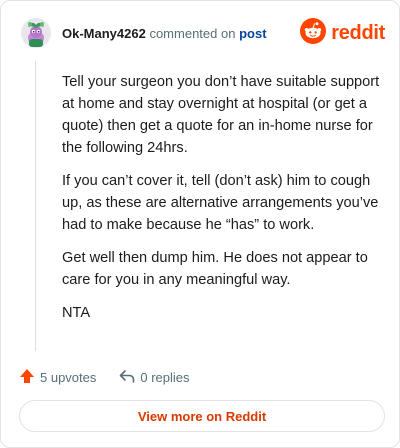 The image size is (400, 448). I want to click on view-more-button: View more on Reddit, so click(202, 416).